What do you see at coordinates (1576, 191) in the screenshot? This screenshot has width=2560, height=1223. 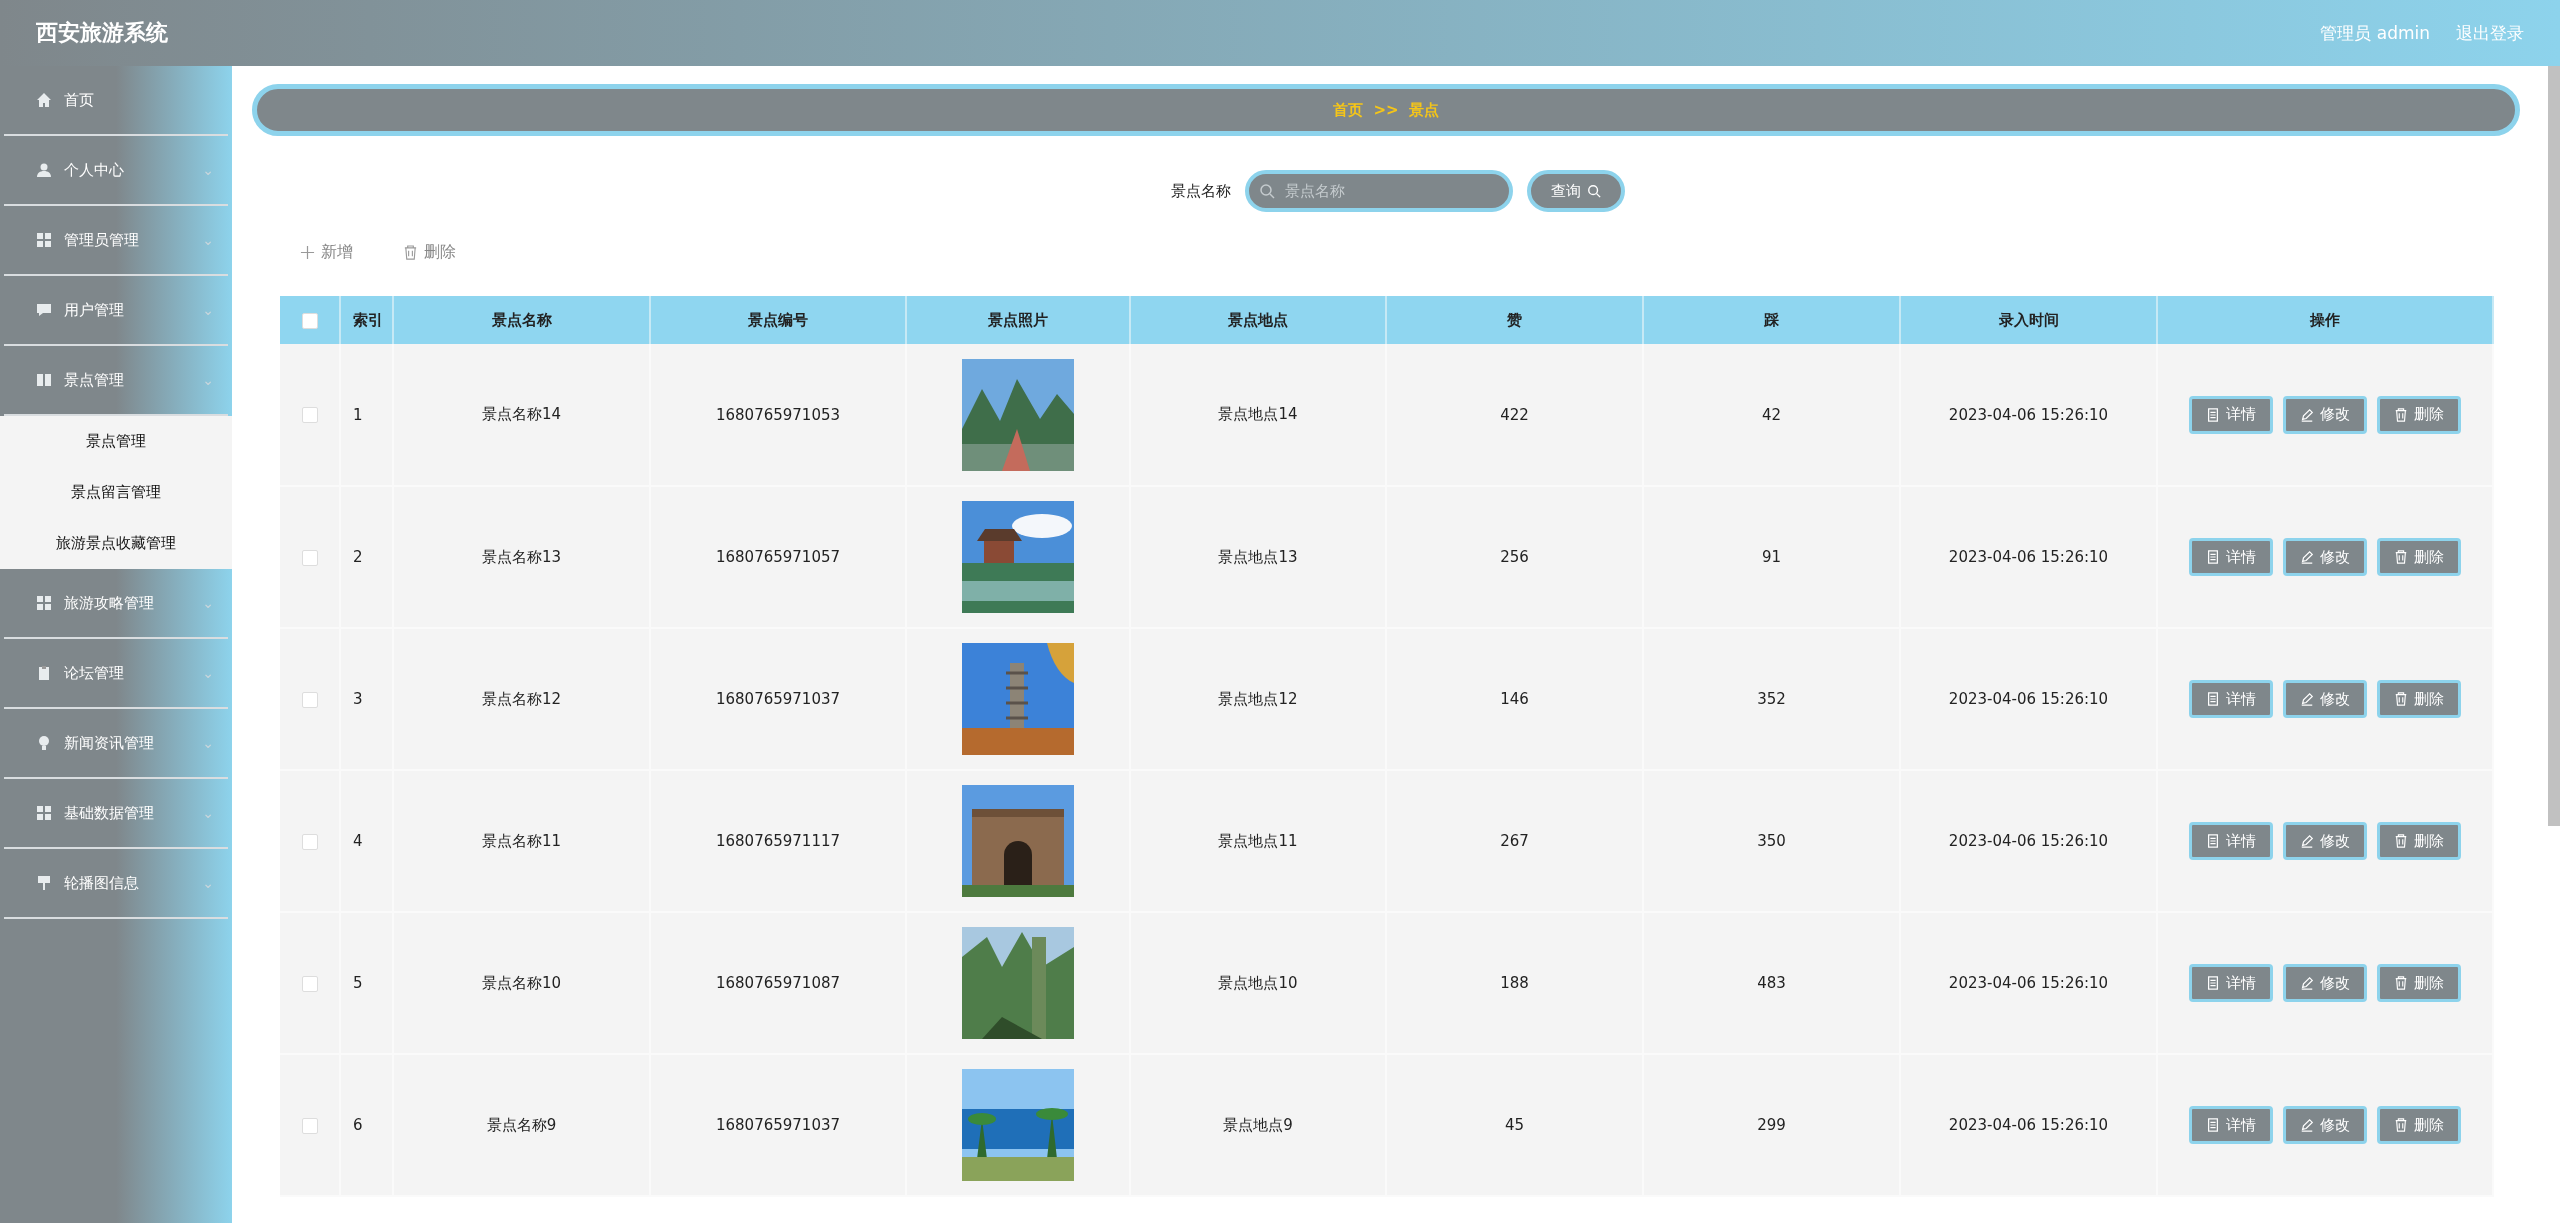 I see `query-button: 查询` at bounding box center [1576, 191].